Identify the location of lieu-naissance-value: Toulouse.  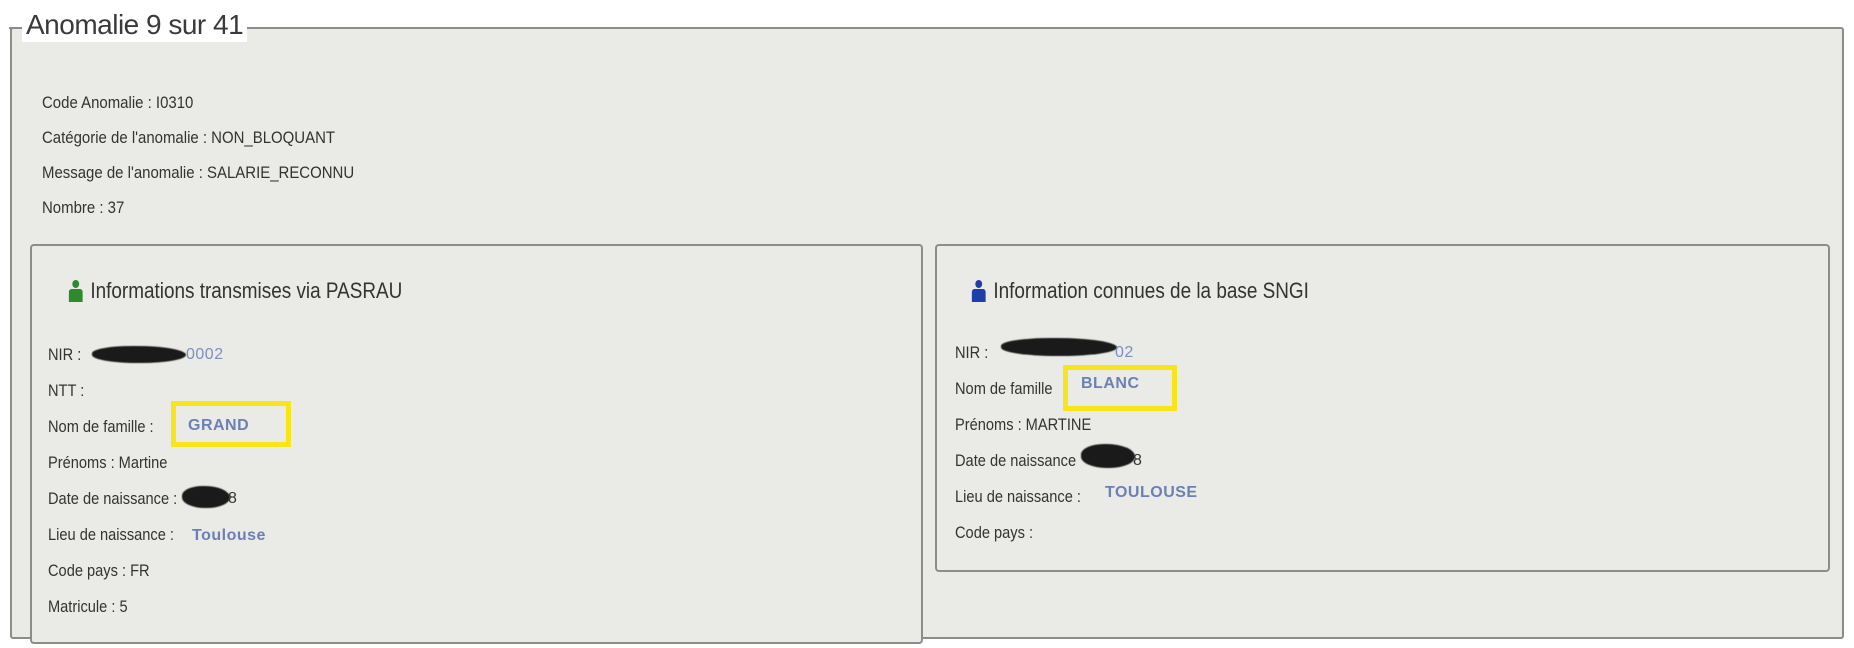
(229, 535).